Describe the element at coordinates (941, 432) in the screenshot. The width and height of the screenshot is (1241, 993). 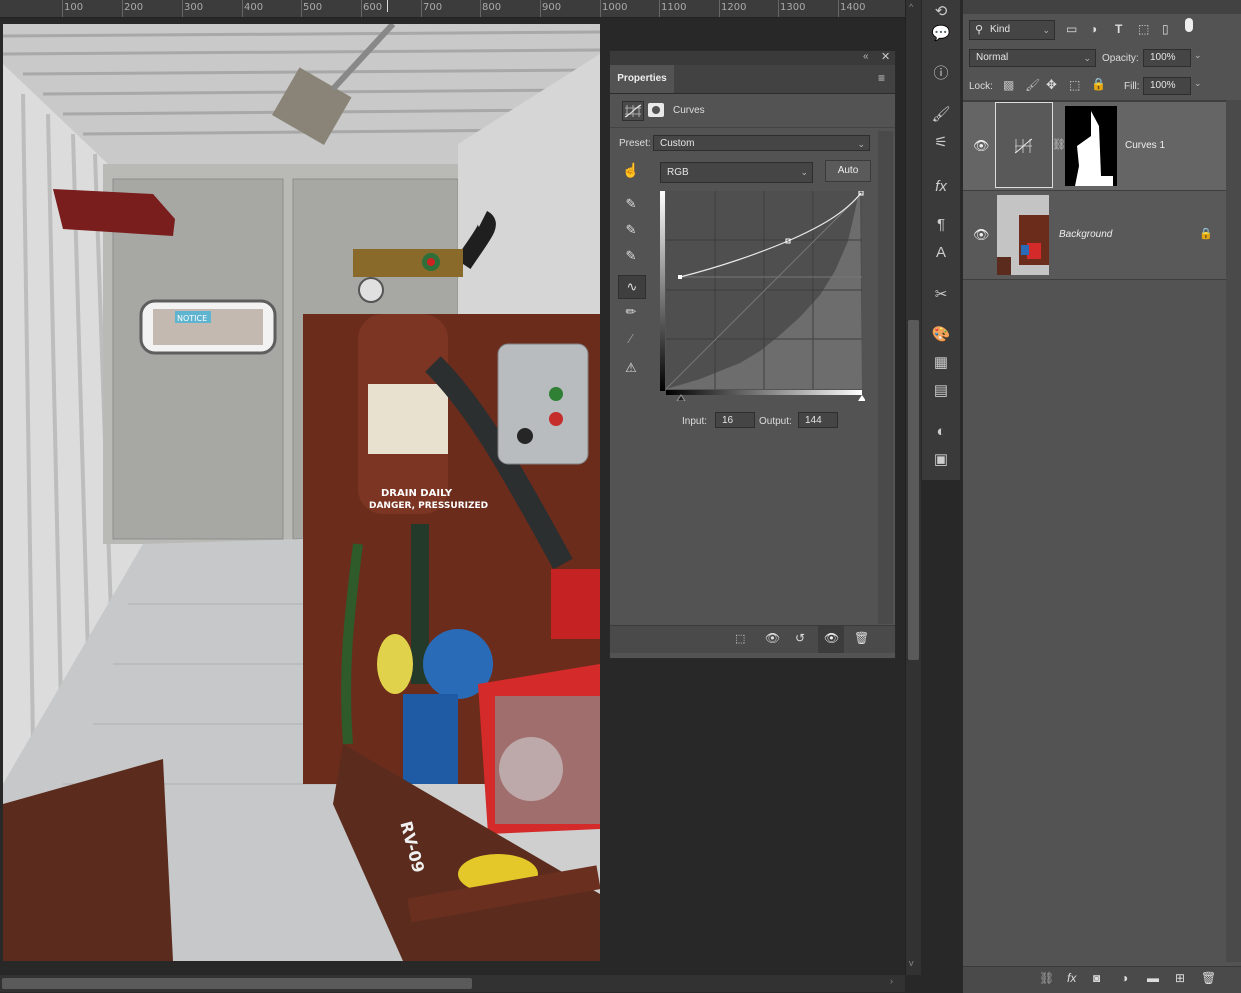
I see `contrast-icon: ◐` at that location.